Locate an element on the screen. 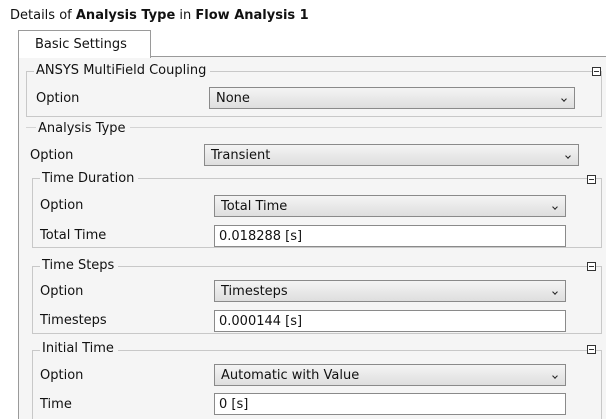 This screenshot has width=606, height=419. time-value: 0 [s] is located at coordinates (234, 404).